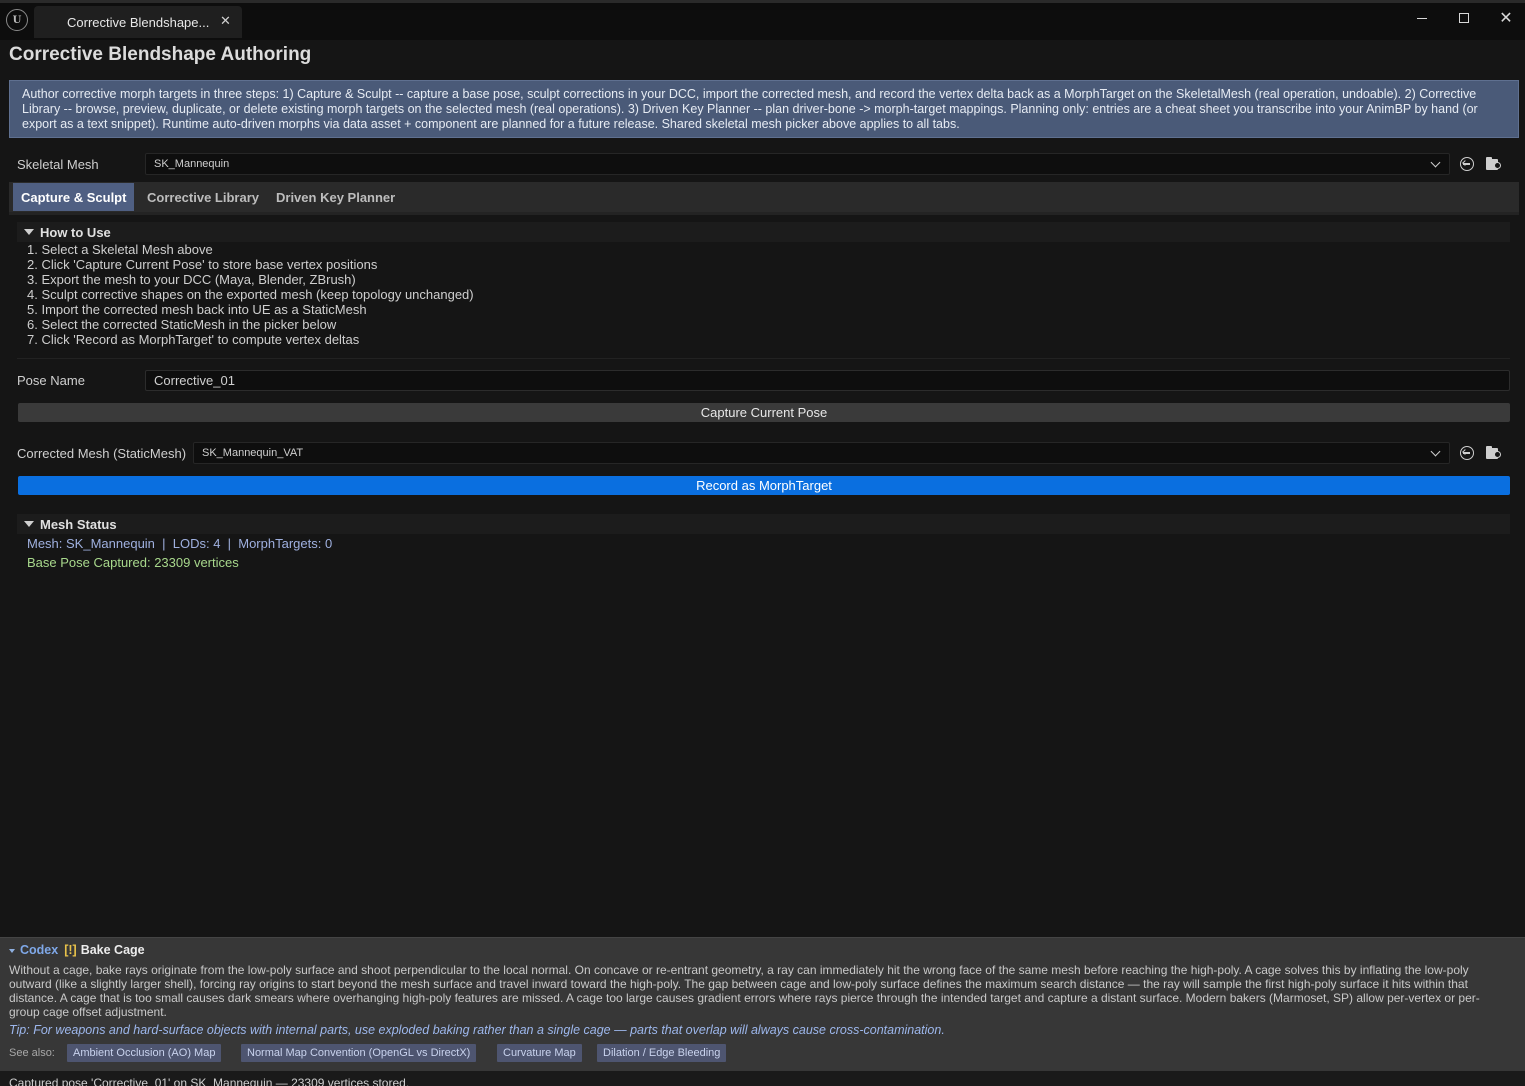 The width and height of the screenshot is (1525, 1086). I want to click on record-as-morphtarget-button: Record as MorphTarget, so click(764, 485).